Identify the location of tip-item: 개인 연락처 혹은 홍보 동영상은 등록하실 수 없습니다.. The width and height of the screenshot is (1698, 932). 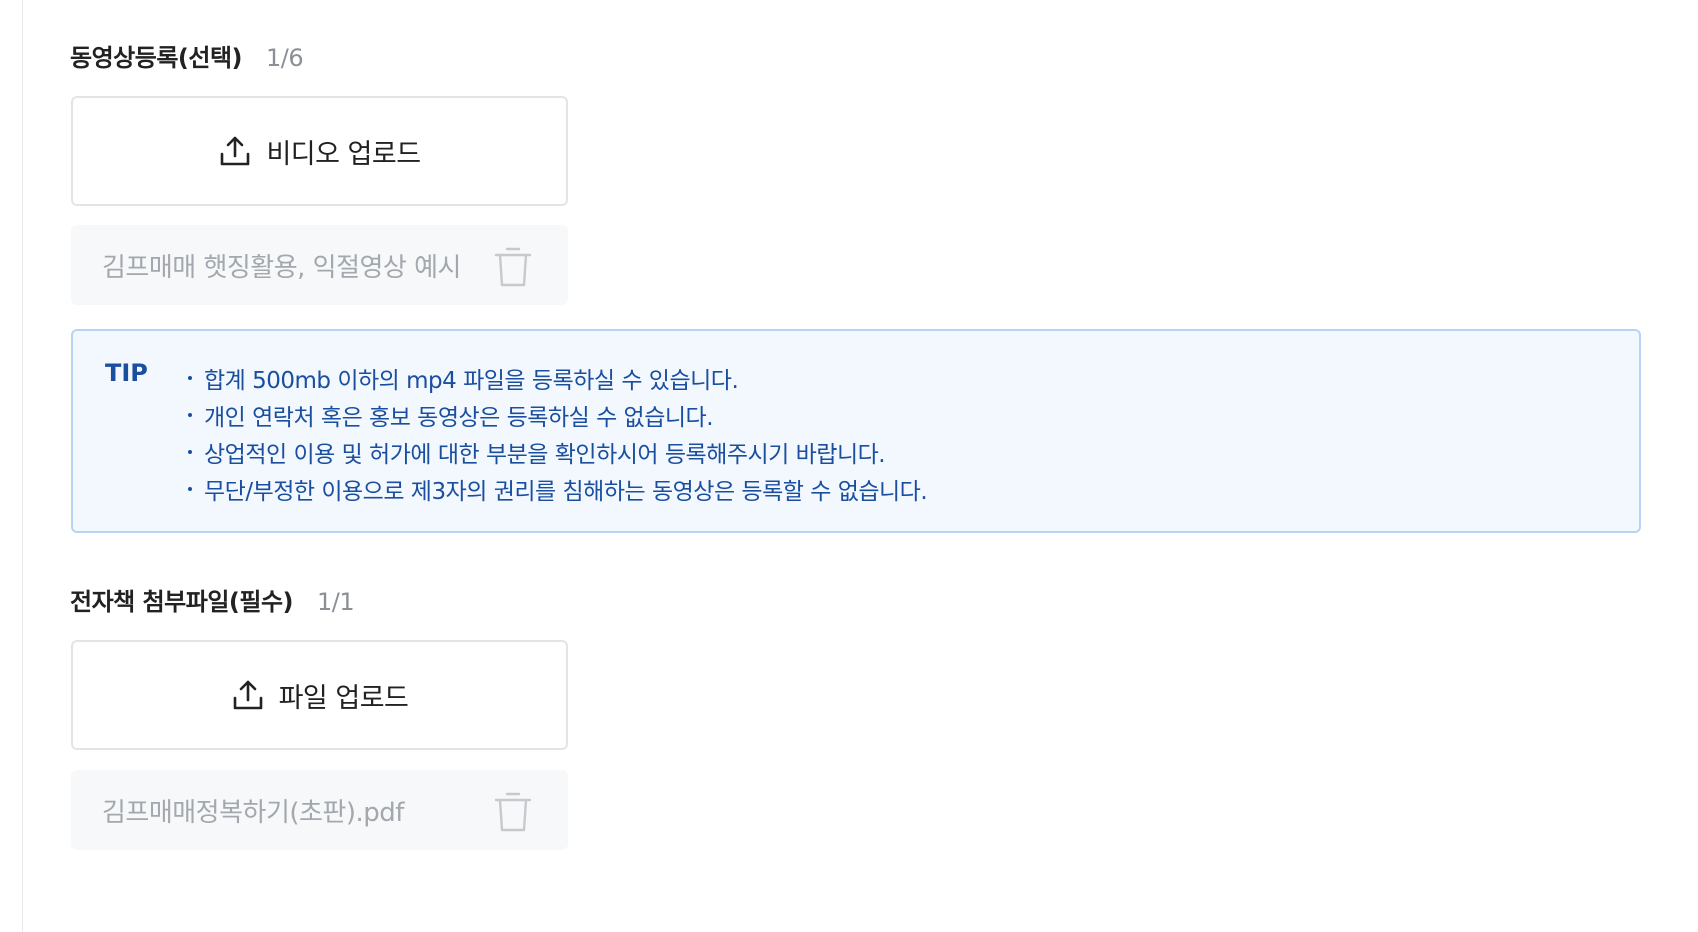
(557, 414).